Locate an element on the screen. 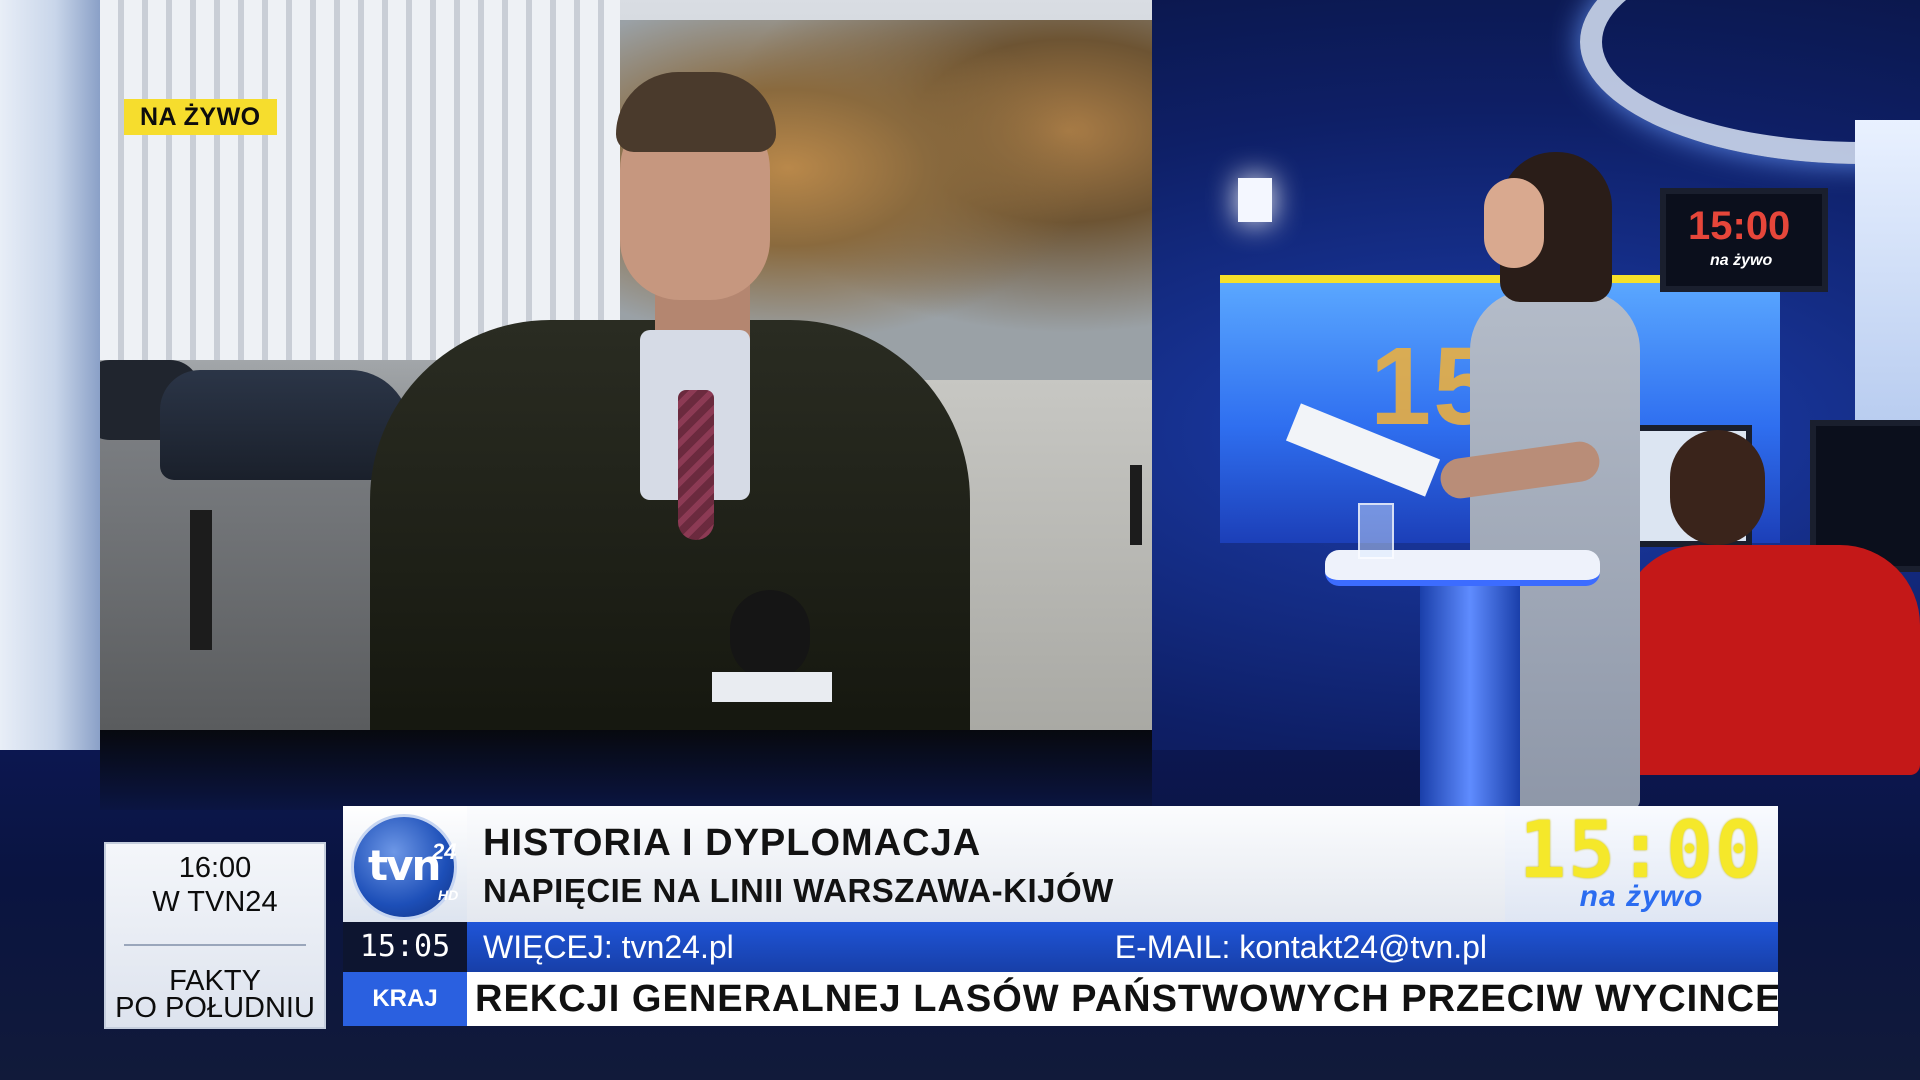  ticker-category: KRAJ is located at coordinates (405, 999).